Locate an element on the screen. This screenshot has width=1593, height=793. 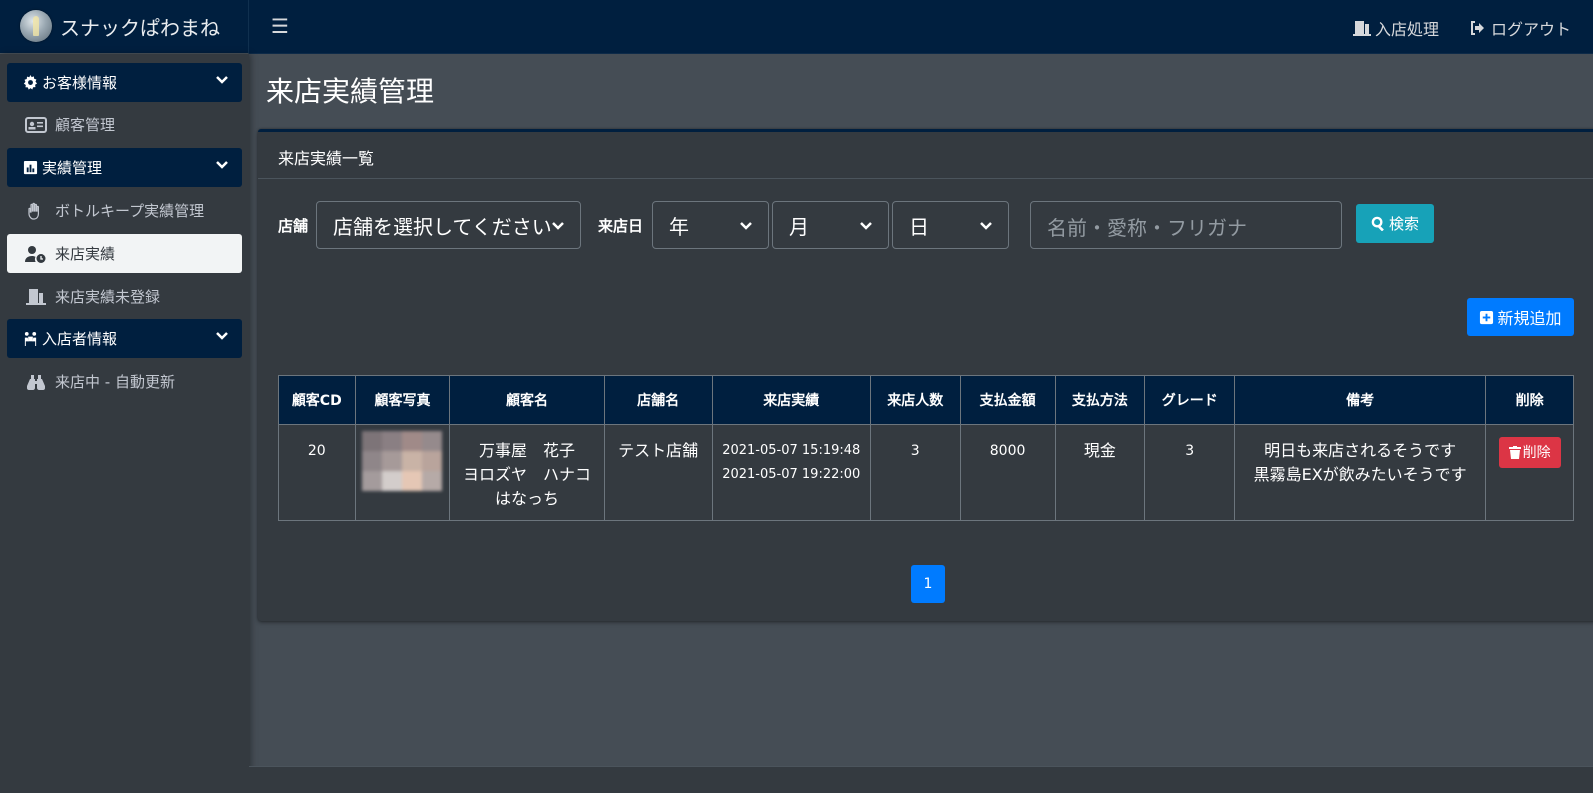
sidebar-section-customer-info: お客様情報 is located at coordinates (124, 82).